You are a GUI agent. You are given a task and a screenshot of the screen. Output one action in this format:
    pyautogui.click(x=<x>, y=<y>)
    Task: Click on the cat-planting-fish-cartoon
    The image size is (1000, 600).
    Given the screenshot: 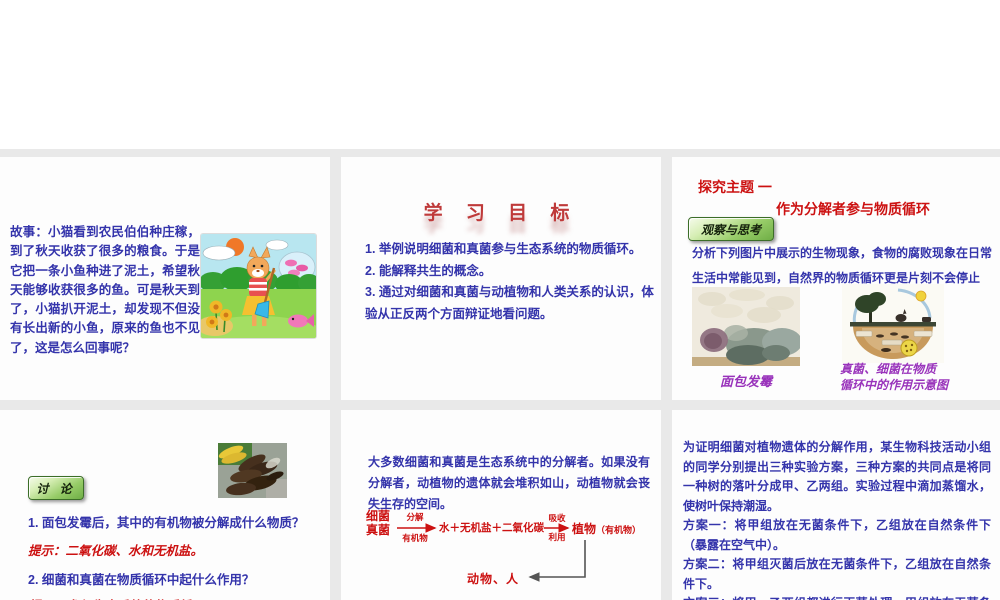 What is the action you would take?
    pyautogui.click(x=258, y=286)
    